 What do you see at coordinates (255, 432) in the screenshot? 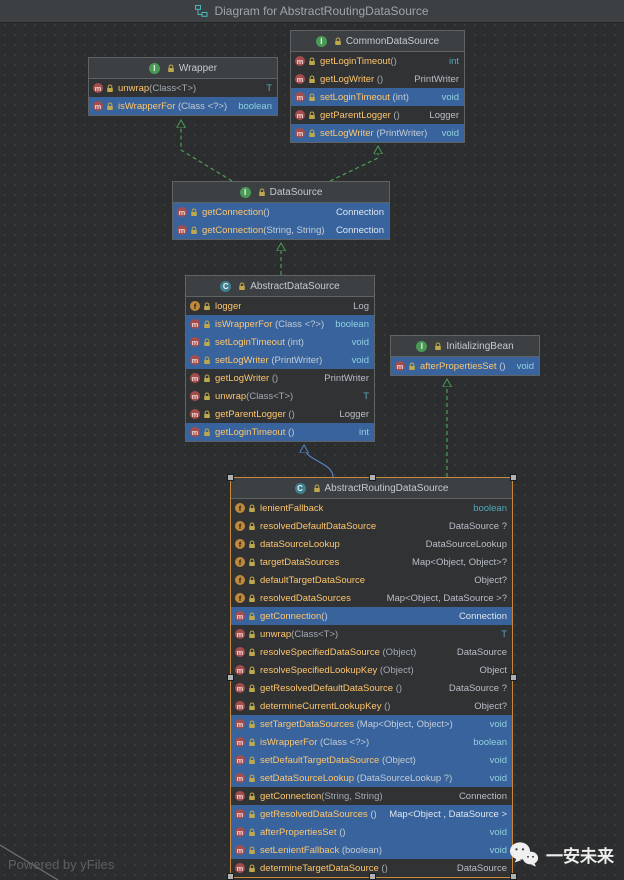
I see `member-signature: getLoginTimeout ()` at bounding box center [255, 432].